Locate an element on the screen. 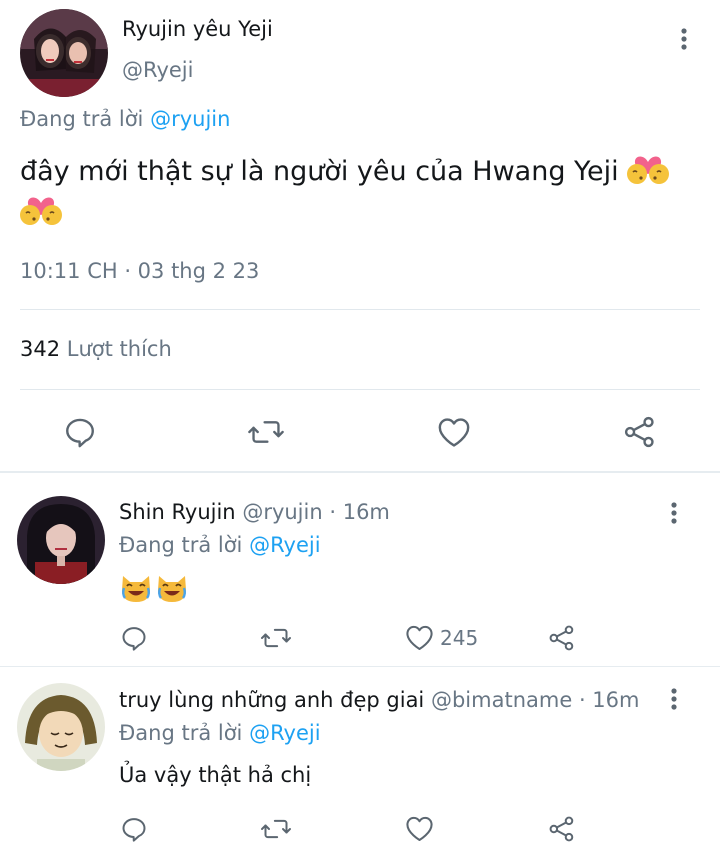  like-button is located at coordinates (422, 828).